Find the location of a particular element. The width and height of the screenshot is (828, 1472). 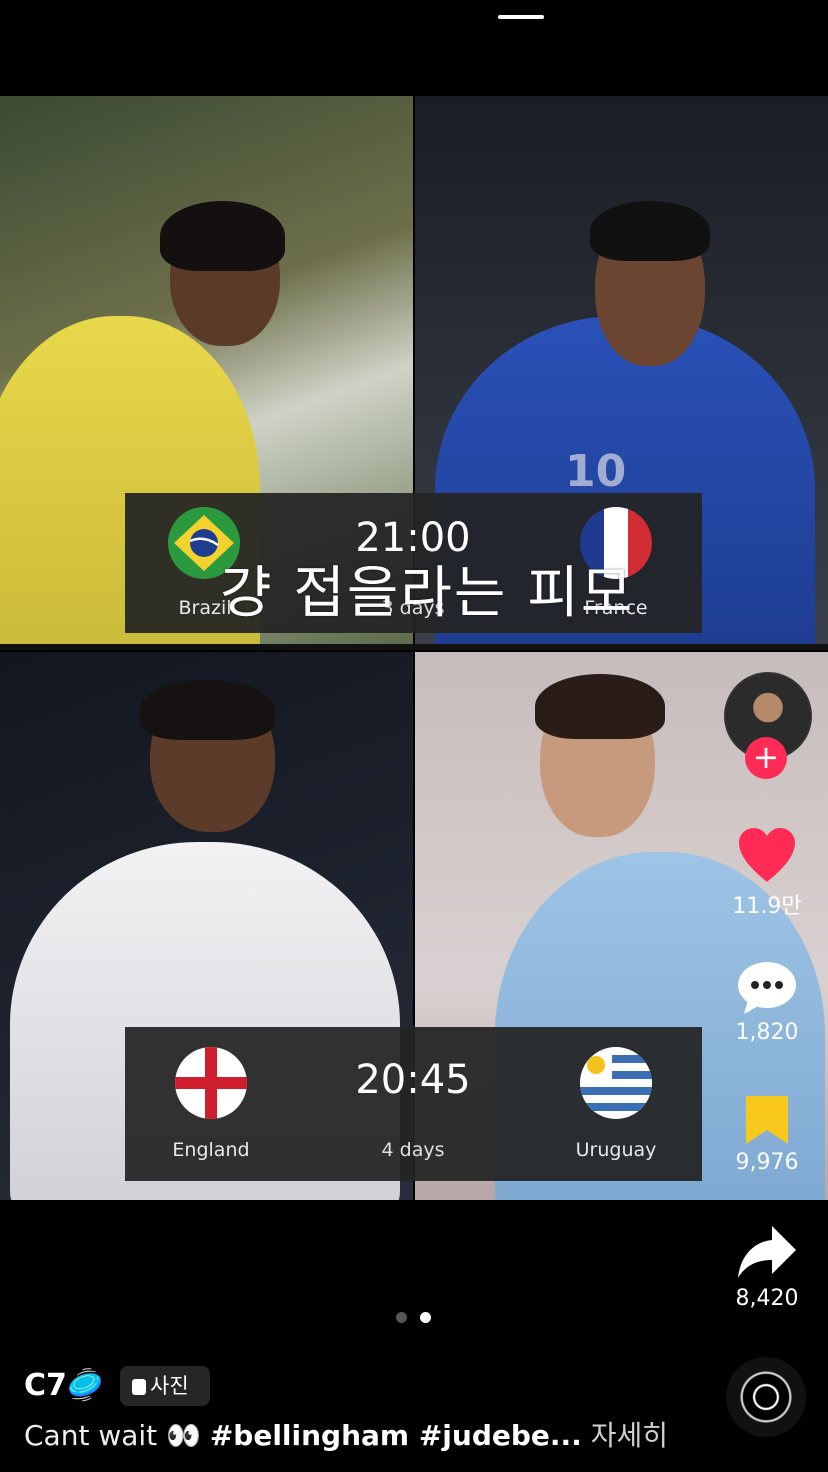

post-caption: Cant wait 👀 #bellingham #judebe... 자세히 is located at coordinates (346, 1434).